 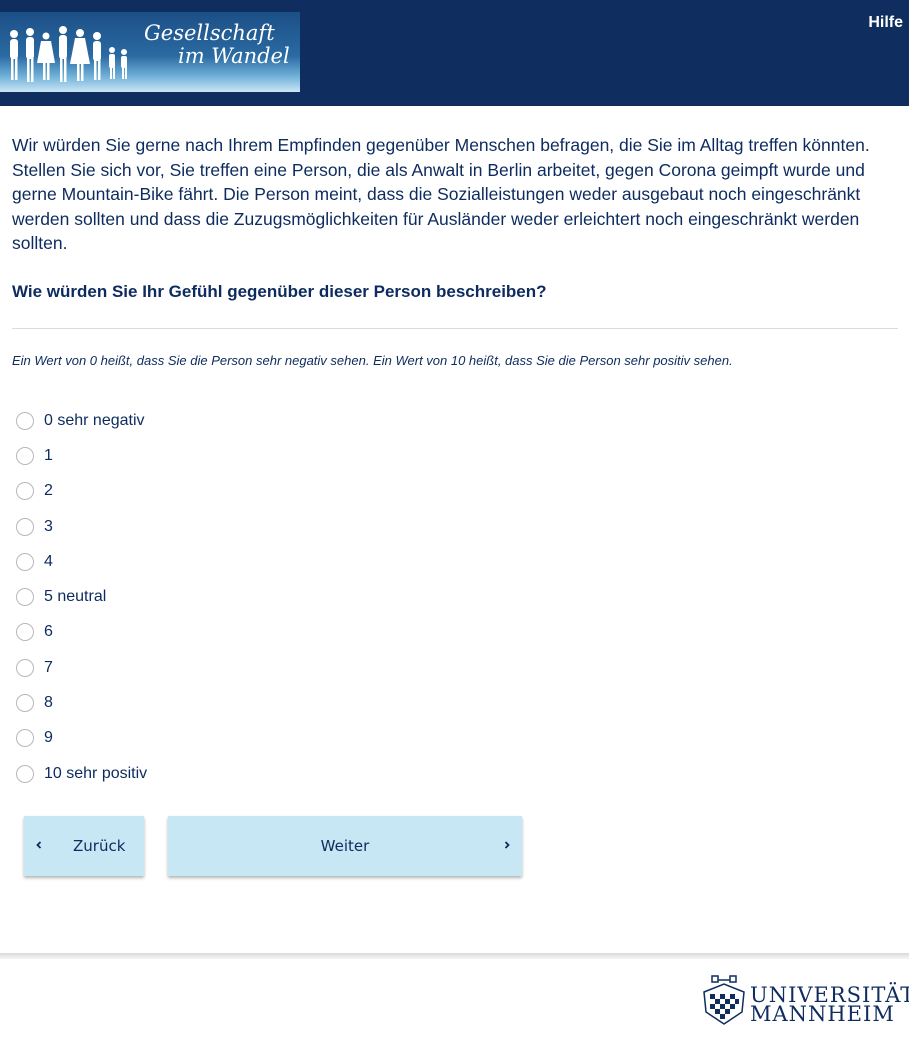 What do you see at coordinates (724, 1000) in the screenshot?
I see `castle-crest-icon` at bounding box center [724, 1000].